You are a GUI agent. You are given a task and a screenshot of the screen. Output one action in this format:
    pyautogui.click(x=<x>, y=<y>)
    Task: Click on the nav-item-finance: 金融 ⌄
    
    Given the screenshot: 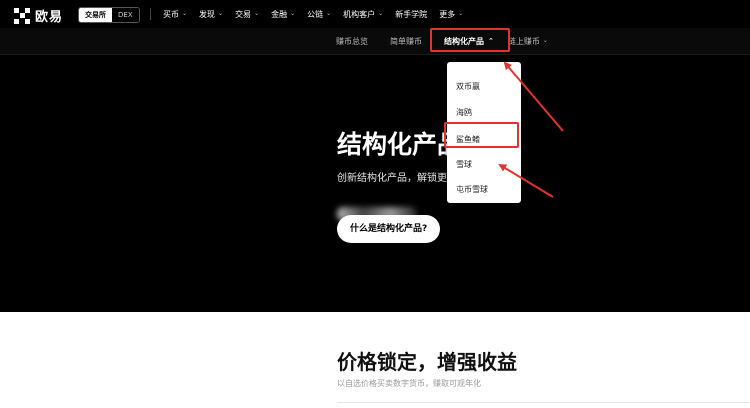 What is the action you would take?
    pyautogui.click(x=283, y=14)
    